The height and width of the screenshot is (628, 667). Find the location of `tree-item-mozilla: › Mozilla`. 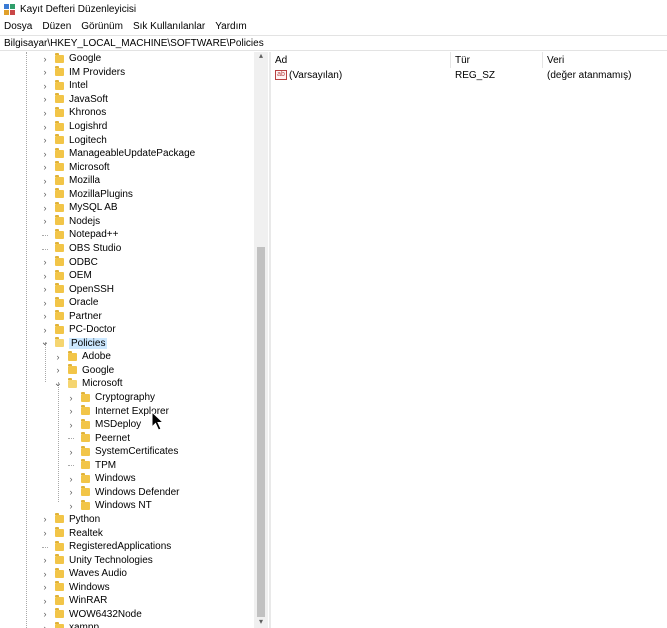

tree-item-mozilla: › Mozilla is located at coordinates (70, 181).